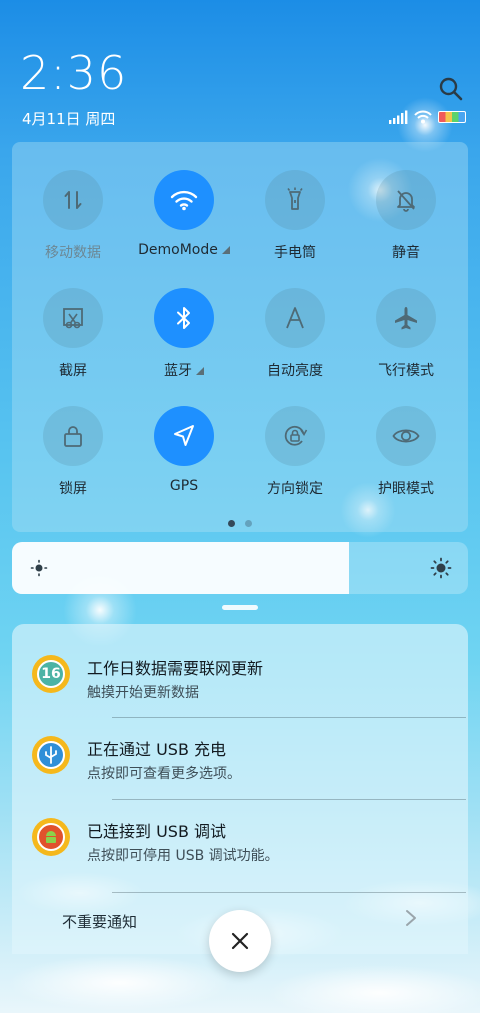  Describe the element at coordinates (69, 119) in the screenshot. I see `date: 4月11日 周四` at that location.